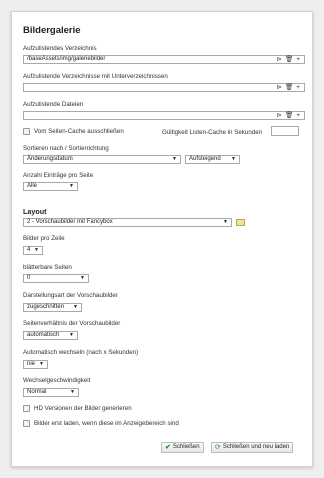 The width and height of the screenshot is (324, 478). What do you see at coordinates (218, 447) in the screenshot?
I see `reload-icon: ⟳` at bounding box center [218, 447].